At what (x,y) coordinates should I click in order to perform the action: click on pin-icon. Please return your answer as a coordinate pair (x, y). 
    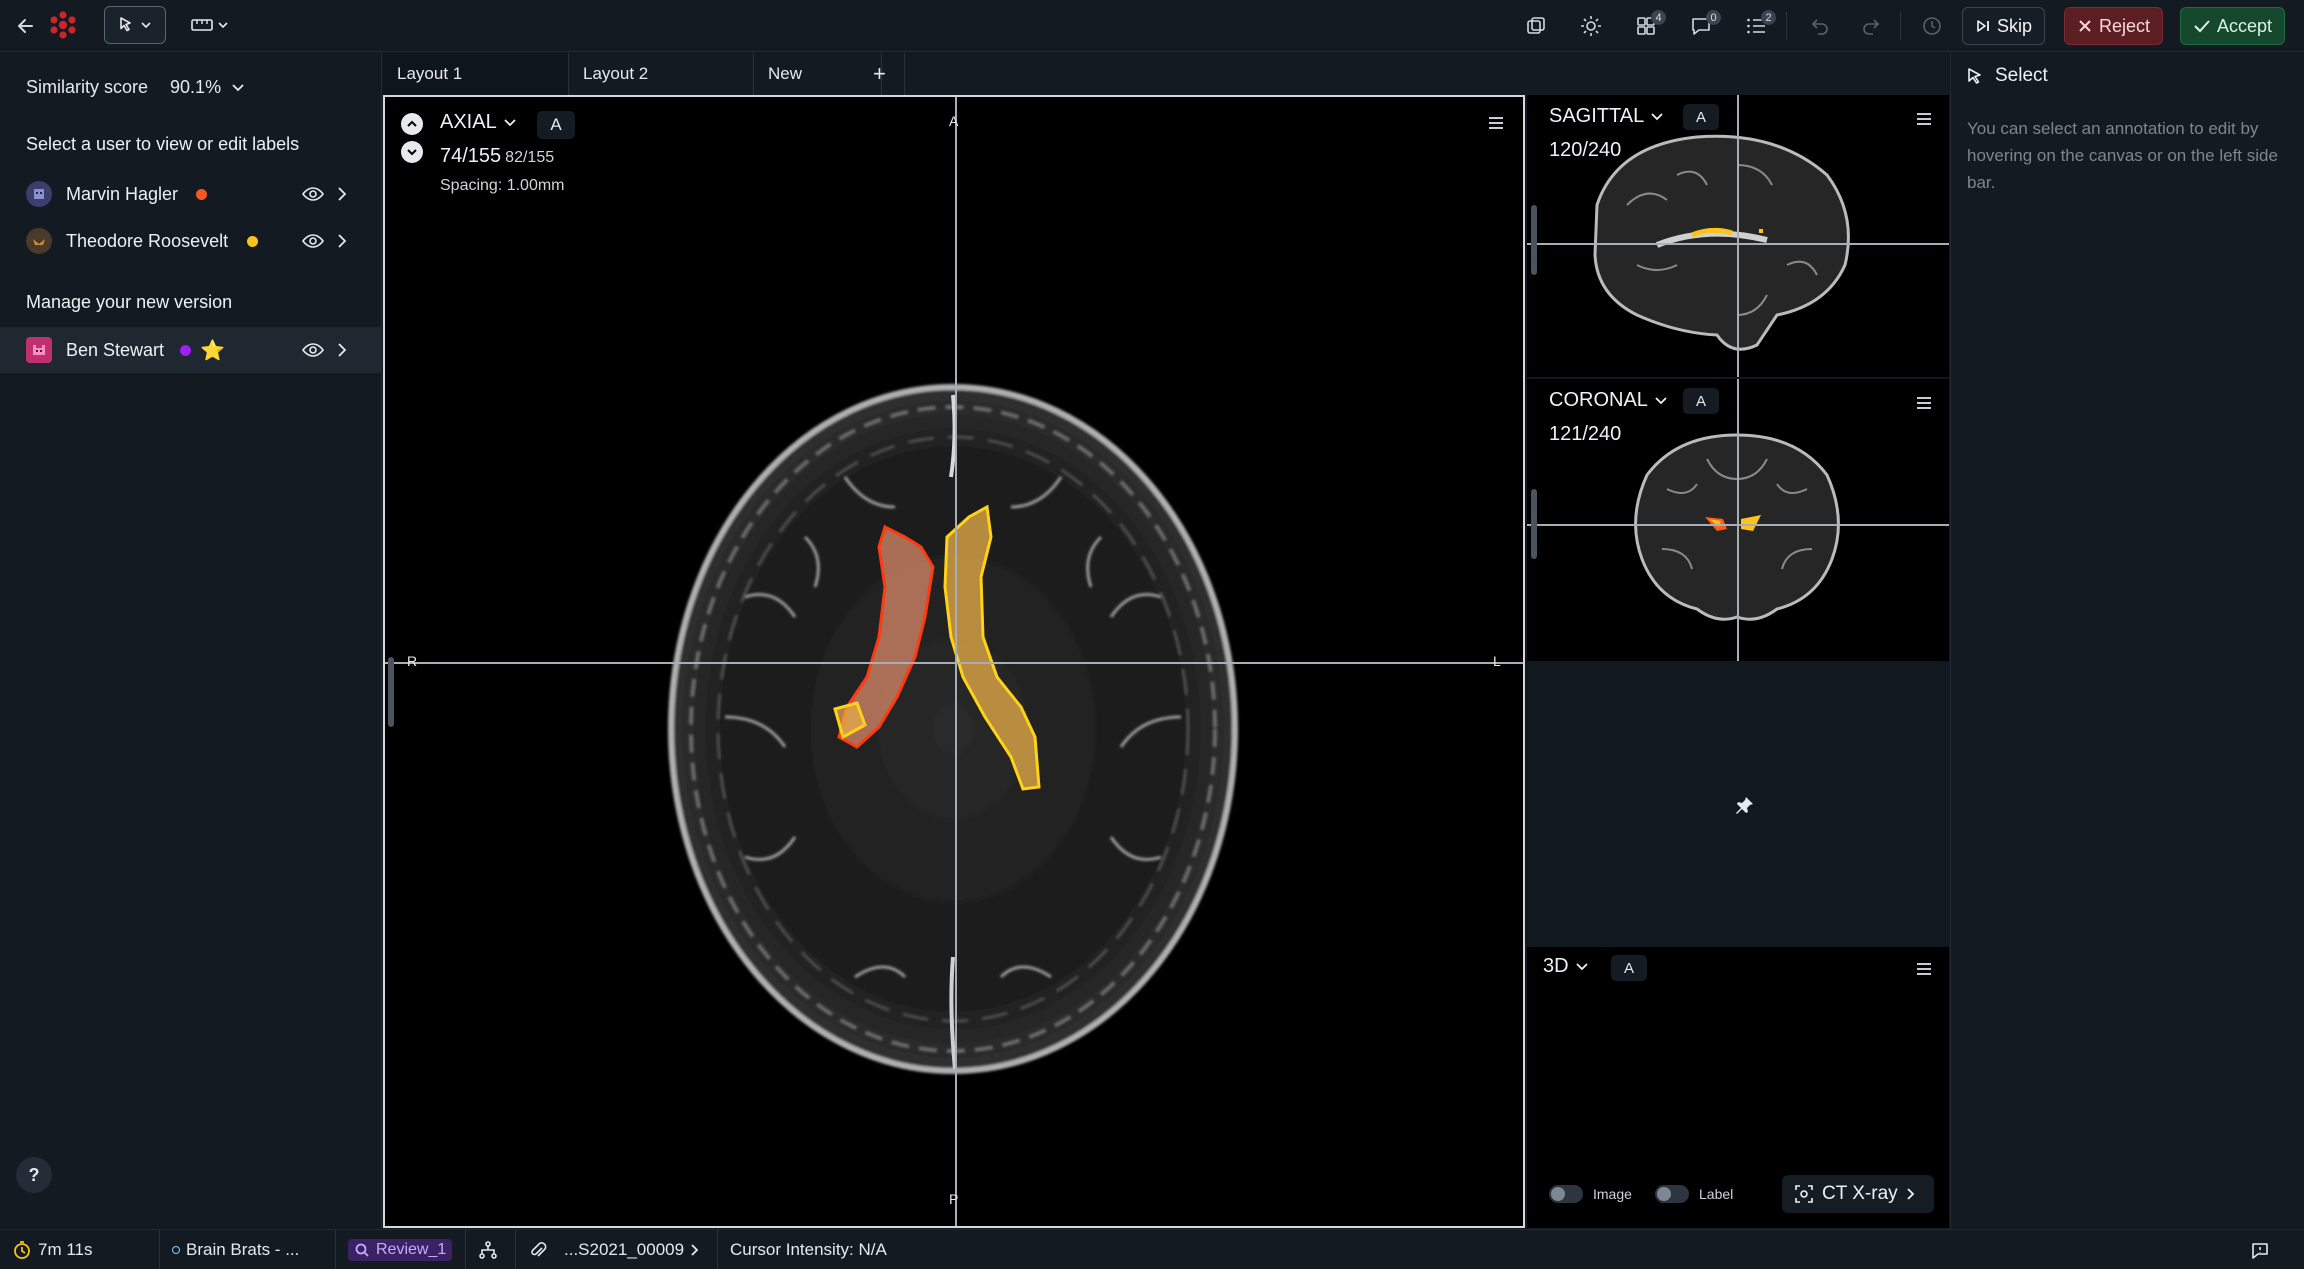
    Looking at the image, I should click on (1745, 805).